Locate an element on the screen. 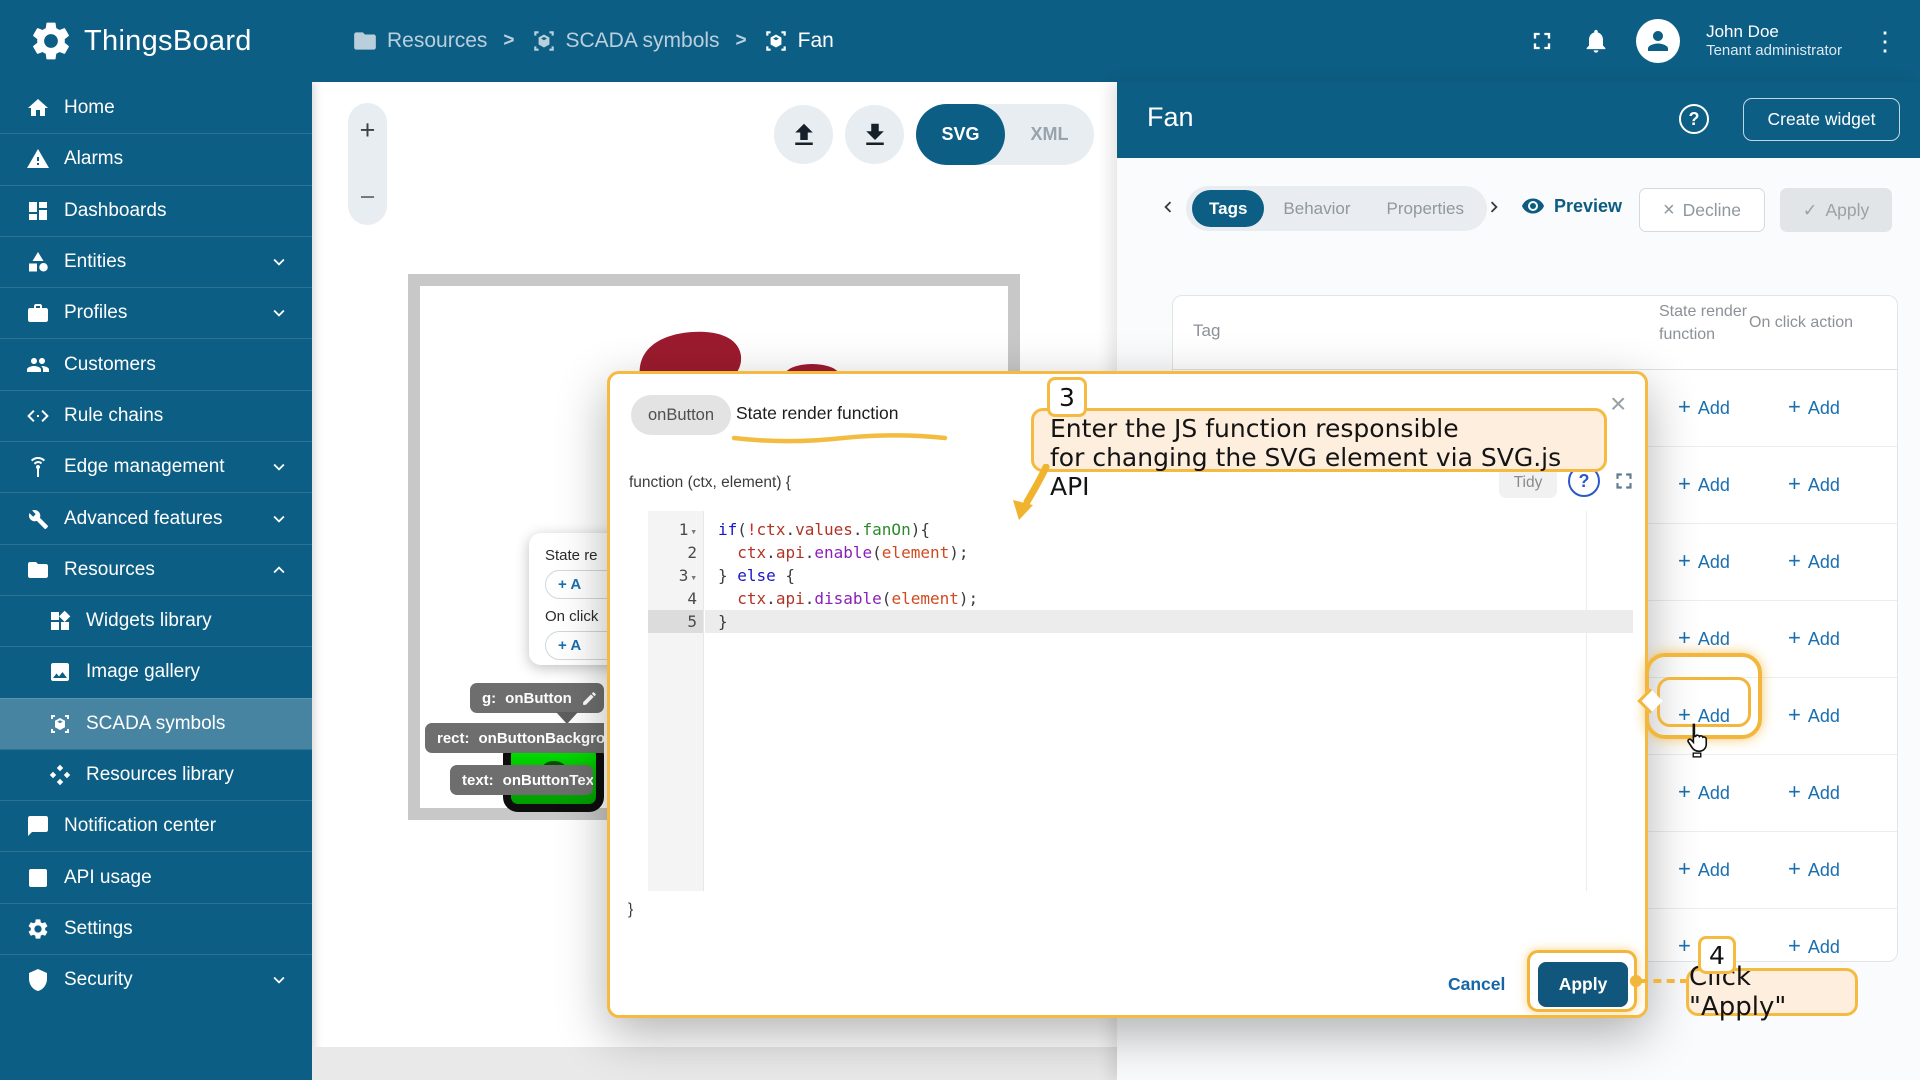 The height and width of the screenshot is (1080, 1920). create-widget-button: Create widget is located at coordinates (1821, 119).